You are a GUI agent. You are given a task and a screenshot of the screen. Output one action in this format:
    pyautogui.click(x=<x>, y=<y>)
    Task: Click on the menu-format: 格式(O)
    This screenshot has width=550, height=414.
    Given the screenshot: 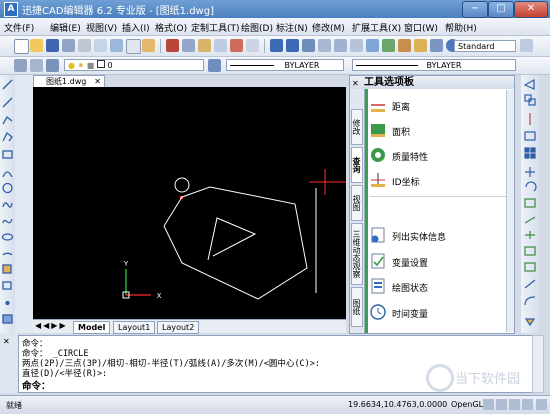 What is the action you would take?
    pyautogui.click(x=171, y=27)
    